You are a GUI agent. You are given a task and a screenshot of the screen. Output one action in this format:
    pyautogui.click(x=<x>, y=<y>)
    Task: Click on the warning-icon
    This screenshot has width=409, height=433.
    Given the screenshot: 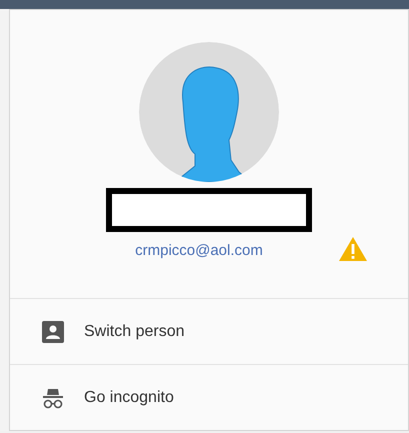 What is the action you would take?
    pyautogui.click(x=353, y=249)
    